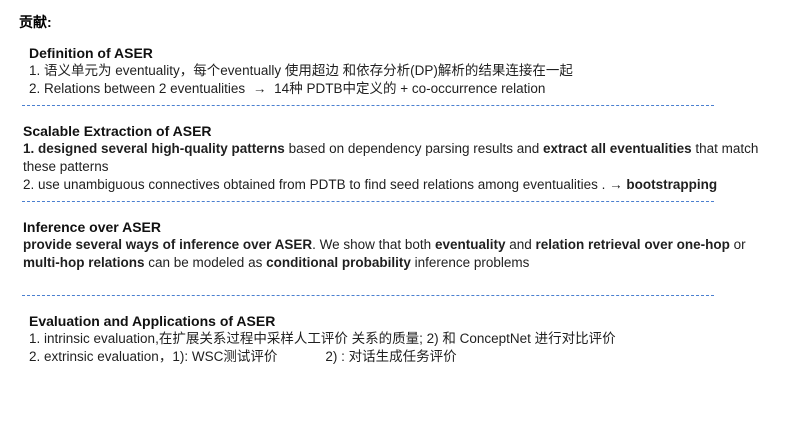  What do you see at coordinates (617, 148) in the screenshot?
I see `bold-text: extract all eventualities` at bounding box center [617, 148].